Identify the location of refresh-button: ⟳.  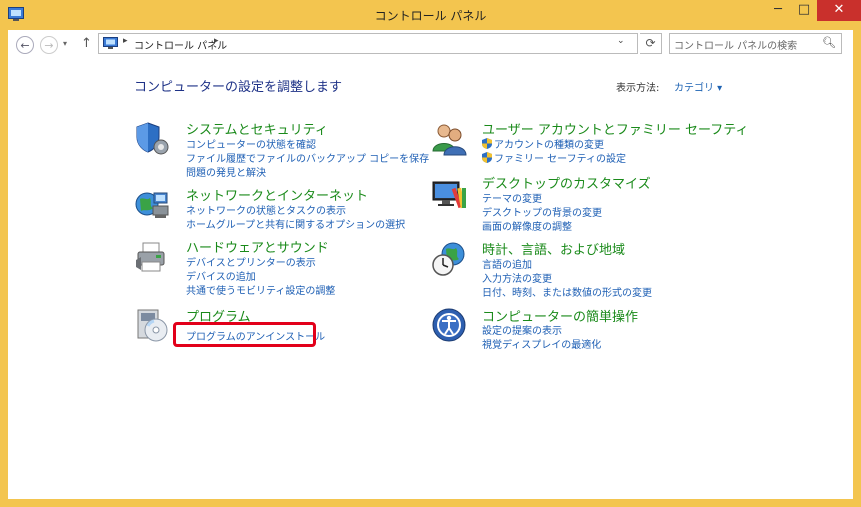
(651, 43).